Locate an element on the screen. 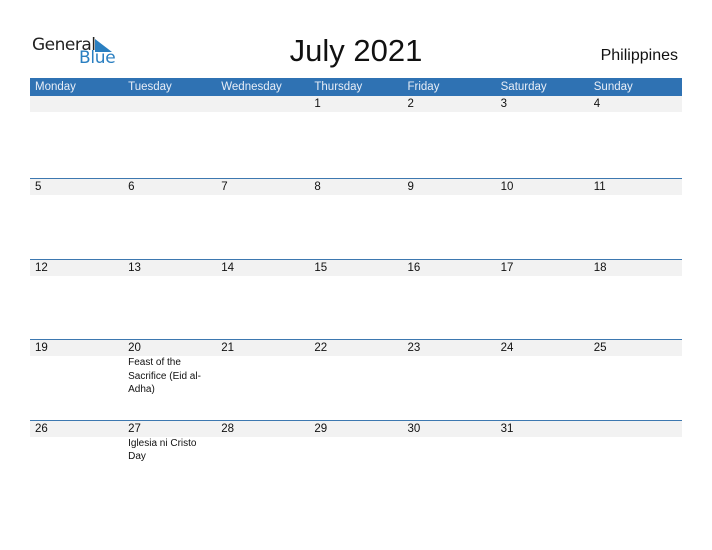 This screenshot has height=550, width=712. week-row: 12 13 14 15 16 17 18 is located at coordinates (356, 299).